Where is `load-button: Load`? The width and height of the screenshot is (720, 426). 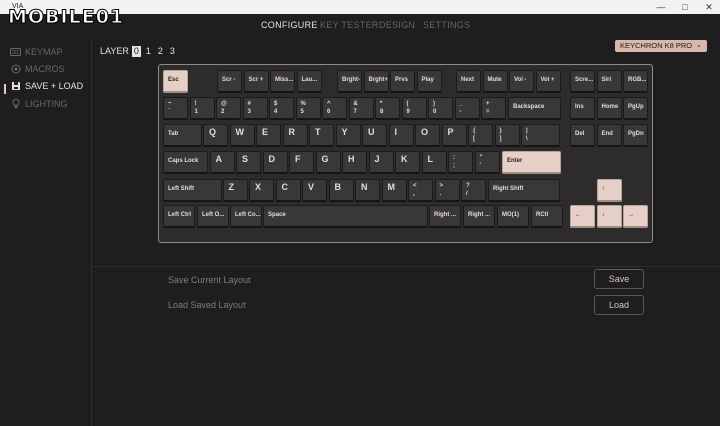 load-button: Load is located at coordinates (619, 305).